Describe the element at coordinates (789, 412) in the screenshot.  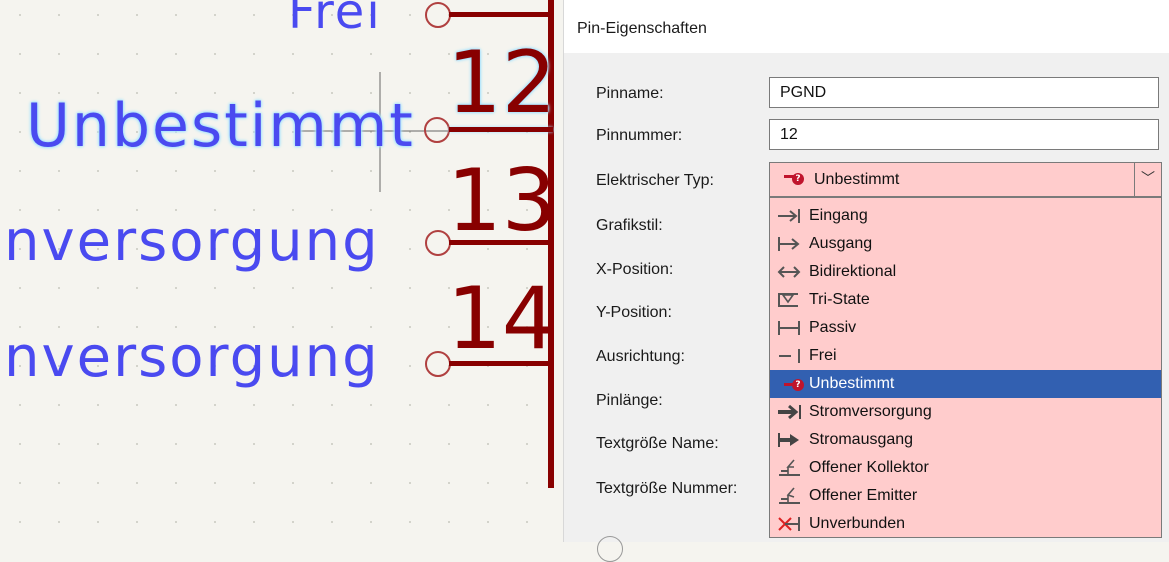
I see `power-input-pin-icon` at that location.